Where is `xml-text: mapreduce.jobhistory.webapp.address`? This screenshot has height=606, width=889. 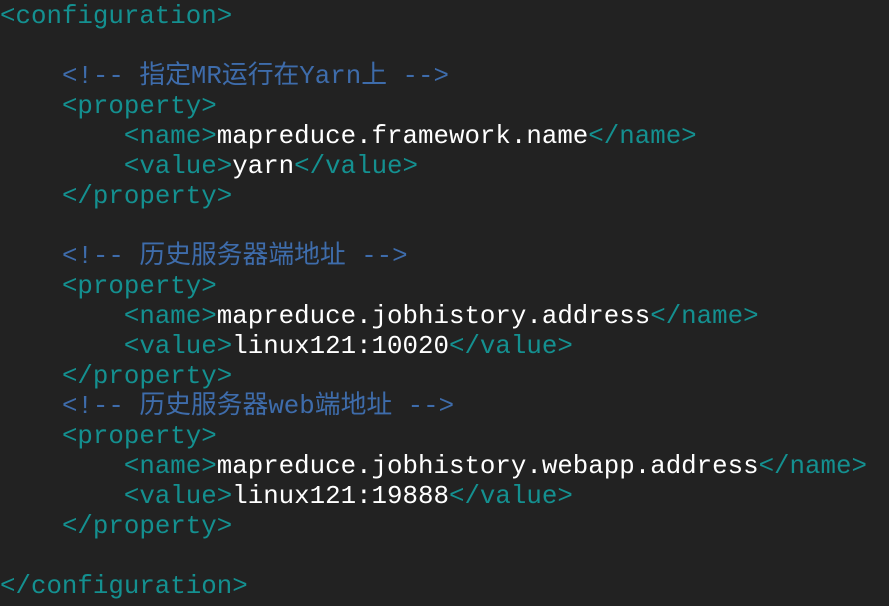 xml-text: mapreduce.jobhistory.webapp.address is located at coordinates (487, 466).